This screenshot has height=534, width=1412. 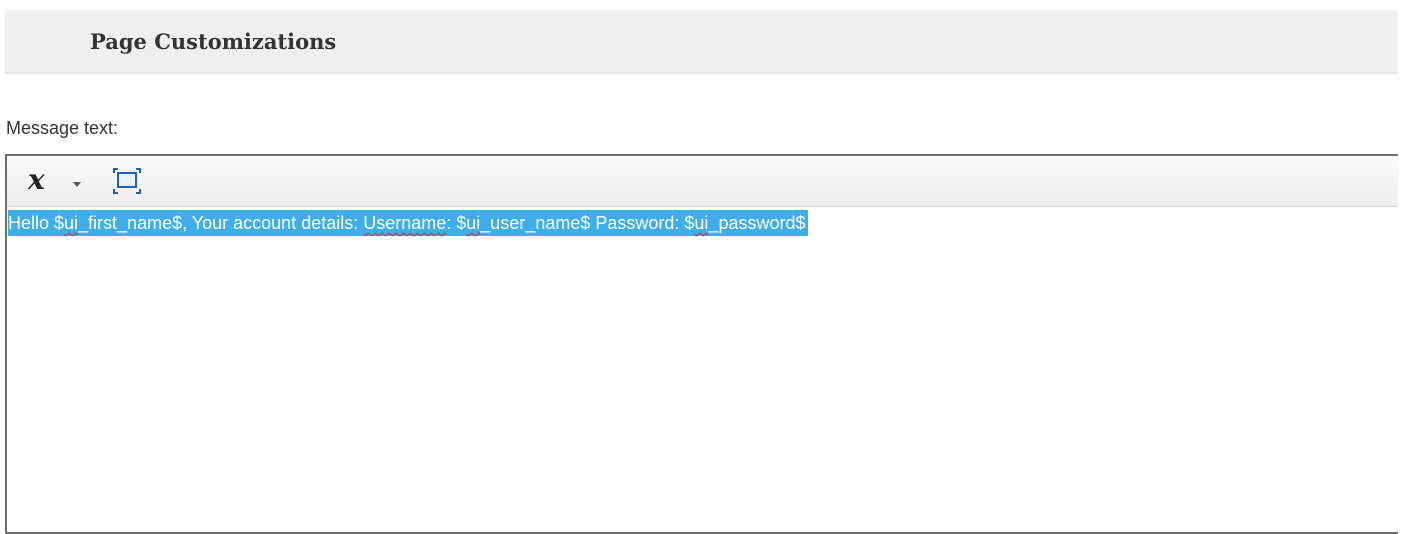 I want to click on remove-format-icon: x, so click(x=54, y=179).